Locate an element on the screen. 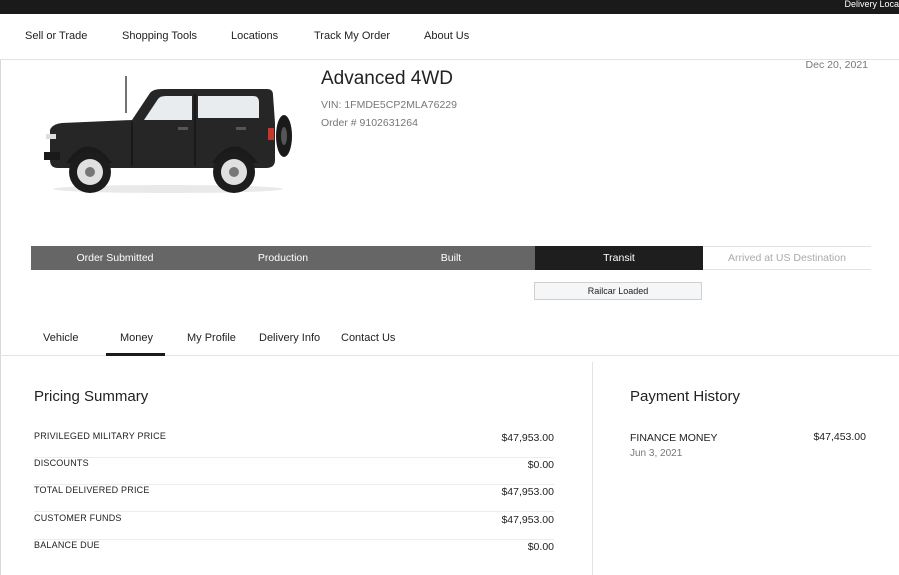  step-built: Built is located at coordinates (451, 258).